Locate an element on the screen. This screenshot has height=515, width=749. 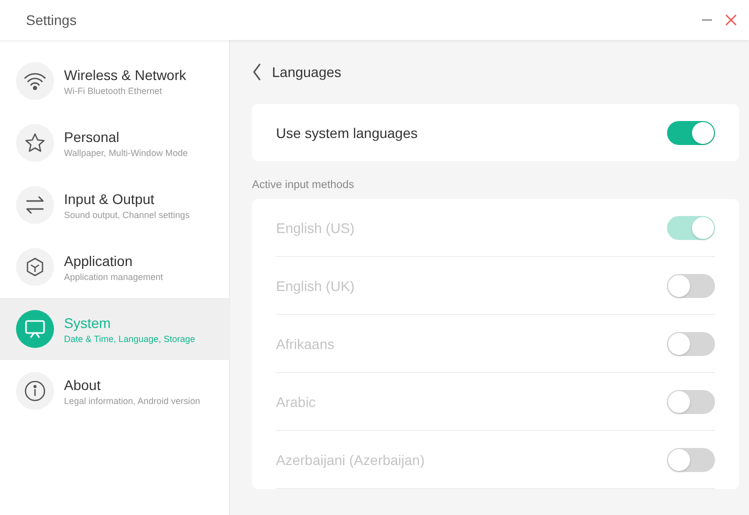
sidebar-item: Input & Output Sound output, Channel settings is located at coordinates (114, 205).